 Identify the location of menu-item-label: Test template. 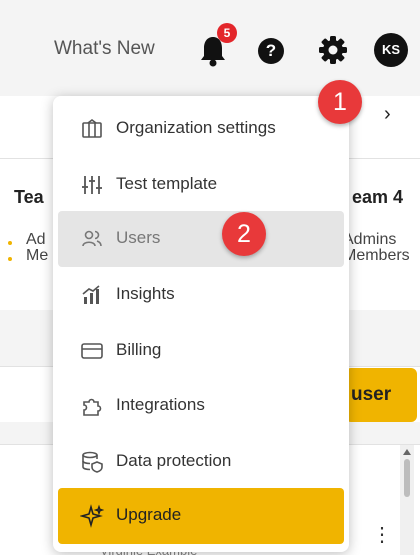
(167, 183).